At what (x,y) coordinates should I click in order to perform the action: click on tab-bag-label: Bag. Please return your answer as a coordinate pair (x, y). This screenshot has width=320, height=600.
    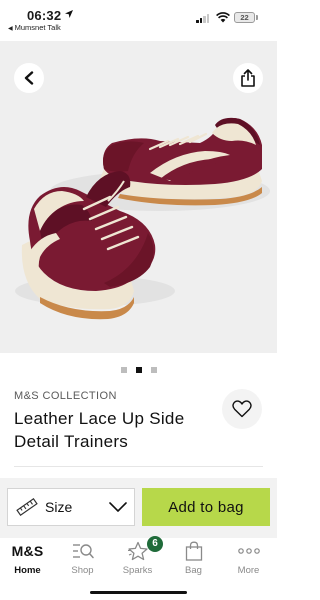
    Looking at the image, I should click on (193, 570).